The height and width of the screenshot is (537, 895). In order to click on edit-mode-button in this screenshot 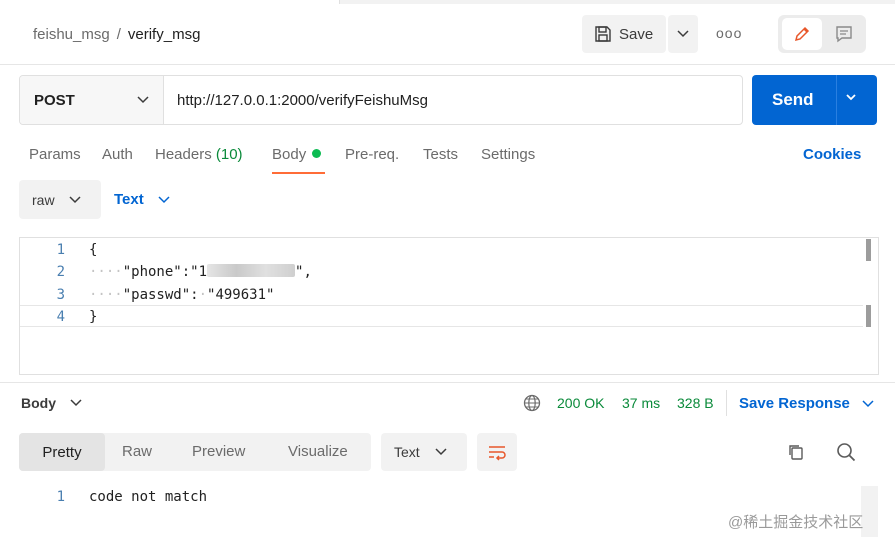, I will do `click(802, 34)`.